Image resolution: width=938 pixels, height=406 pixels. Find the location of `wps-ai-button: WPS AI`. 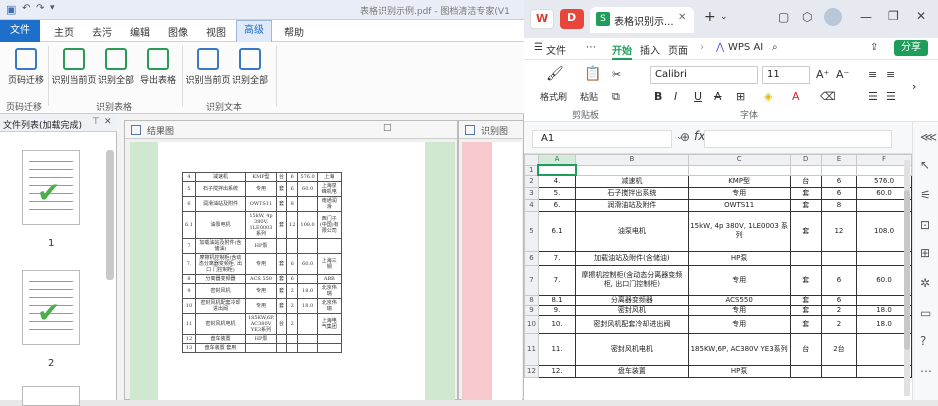

wps-ai-button: WPS AI is located at coordinates (745, 47).